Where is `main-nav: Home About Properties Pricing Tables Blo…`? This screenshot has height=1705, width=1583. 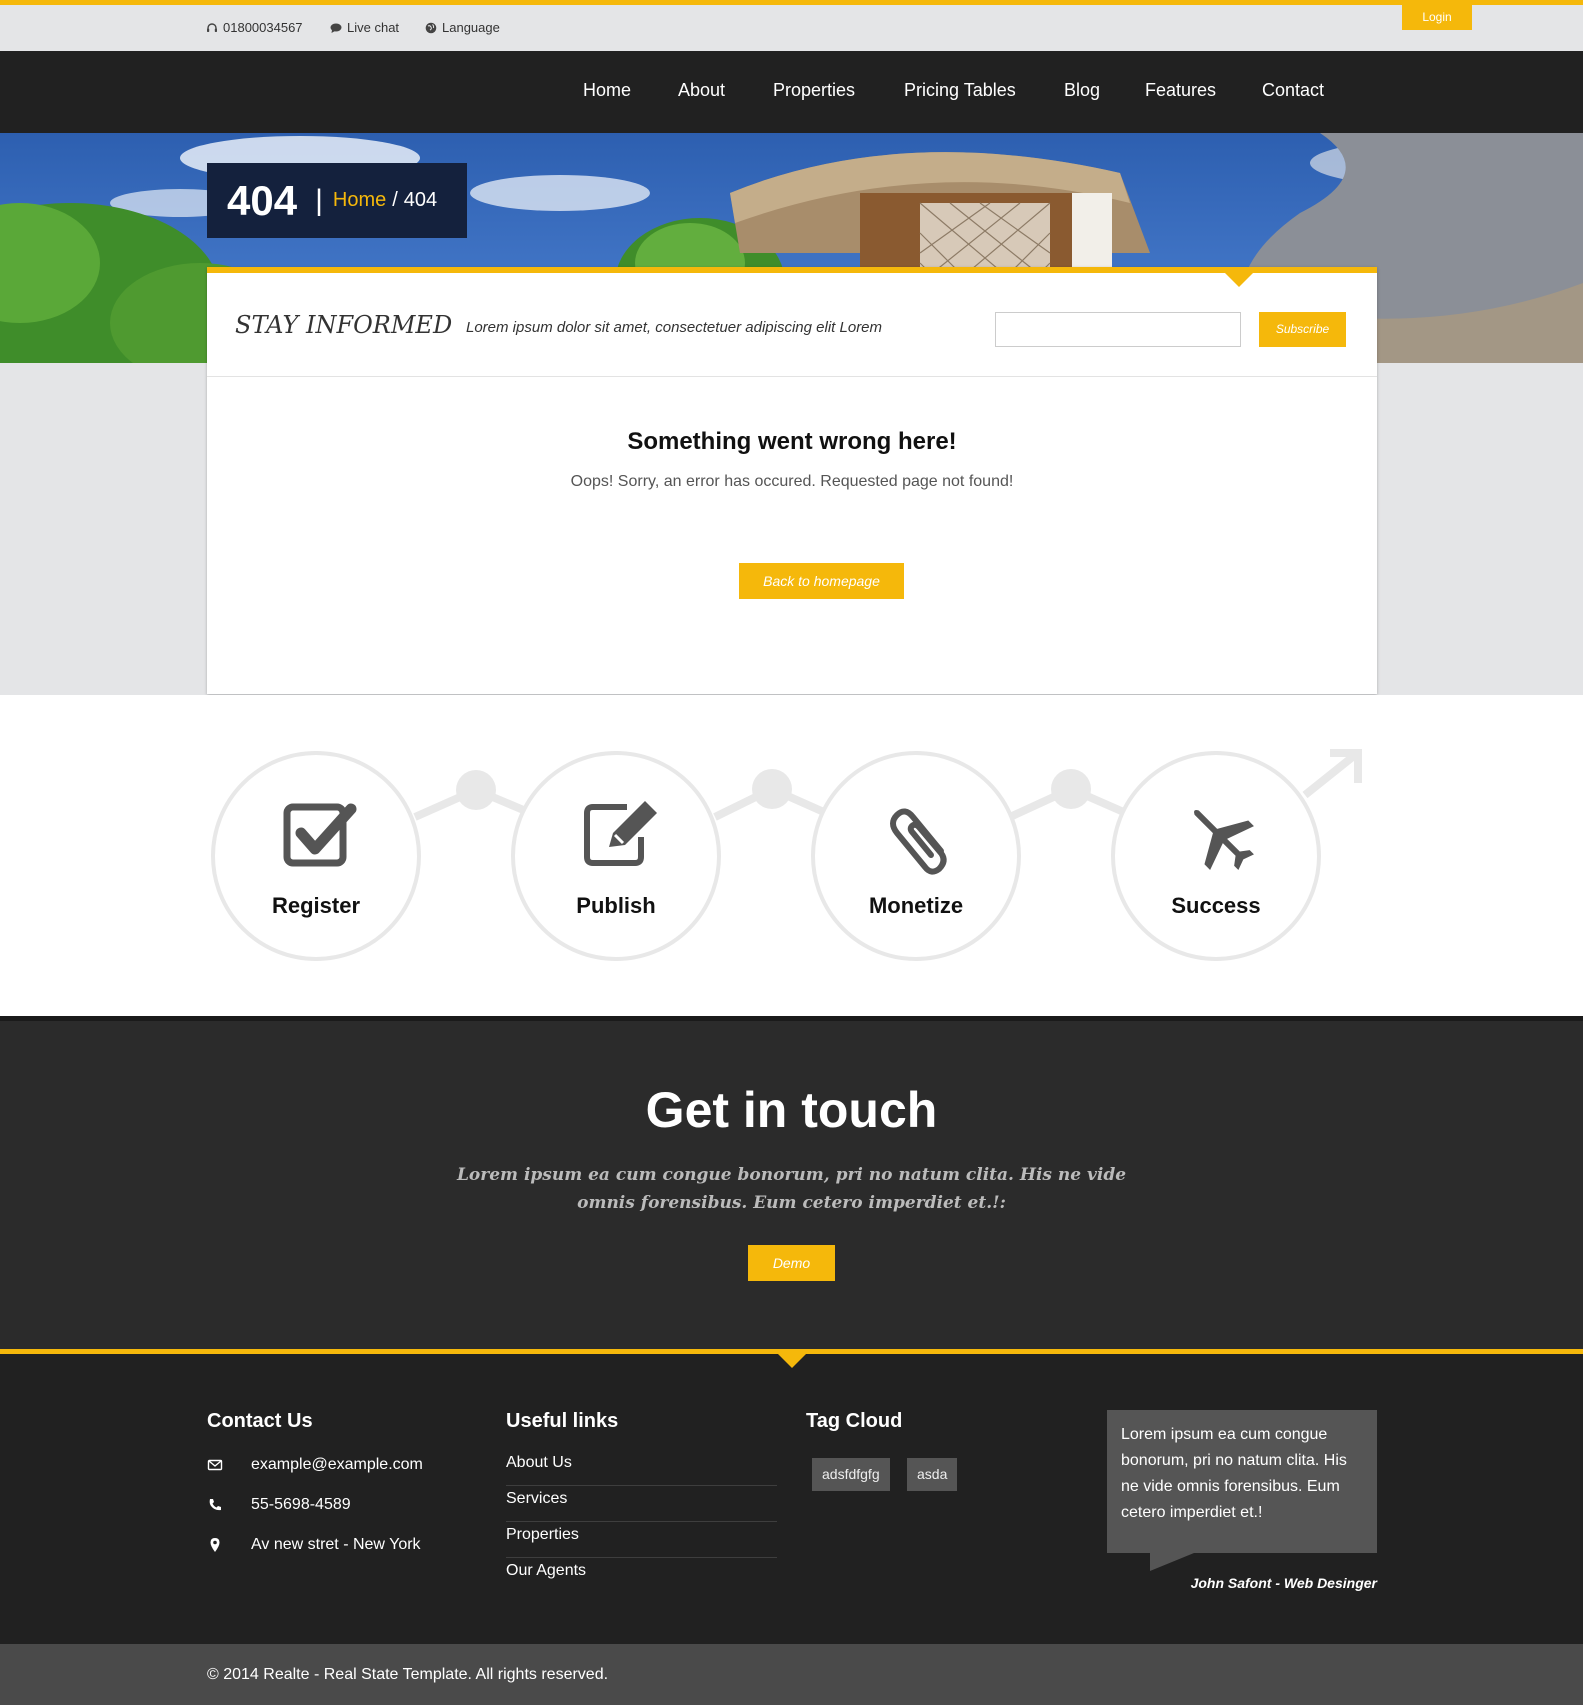
main-nav: Home About Properties Pricing Tables Blo… is located at coordinates (791, 92).